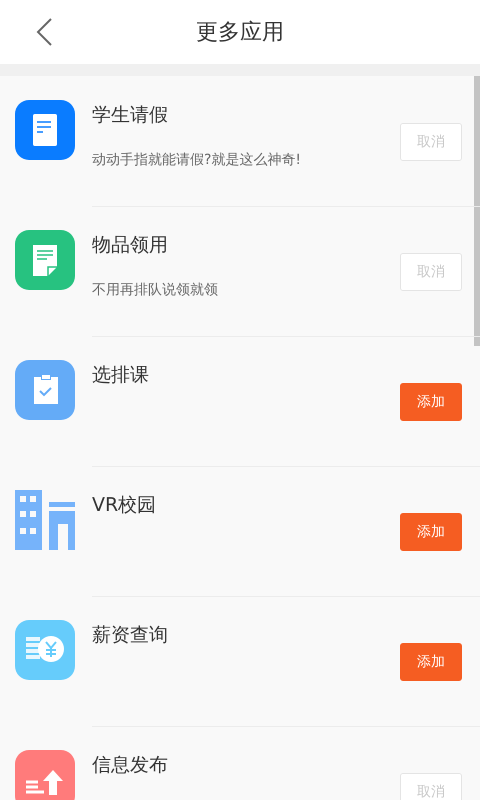  I want to click on app-title: 信息发布, so click(130, 765).